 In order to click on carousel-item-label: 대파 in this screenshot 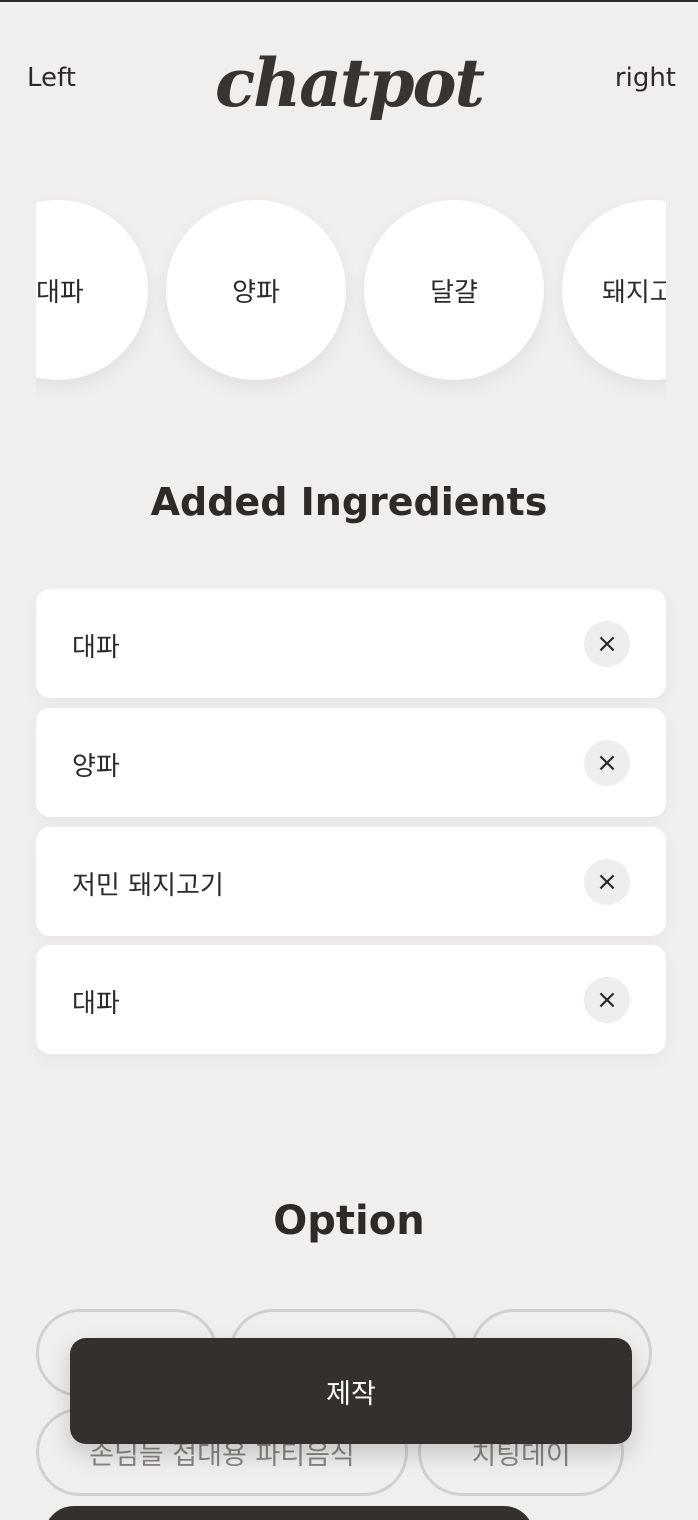, I will do `click(60, 292)`.